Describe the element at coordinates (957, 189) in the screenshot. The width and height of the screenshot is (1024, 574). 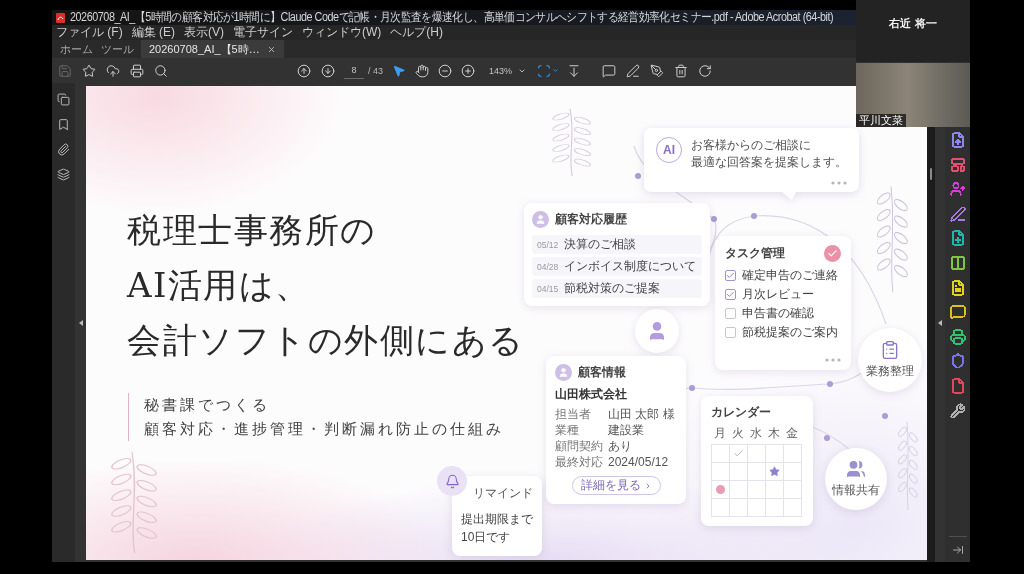
I see `user-plus-icon` at that location.